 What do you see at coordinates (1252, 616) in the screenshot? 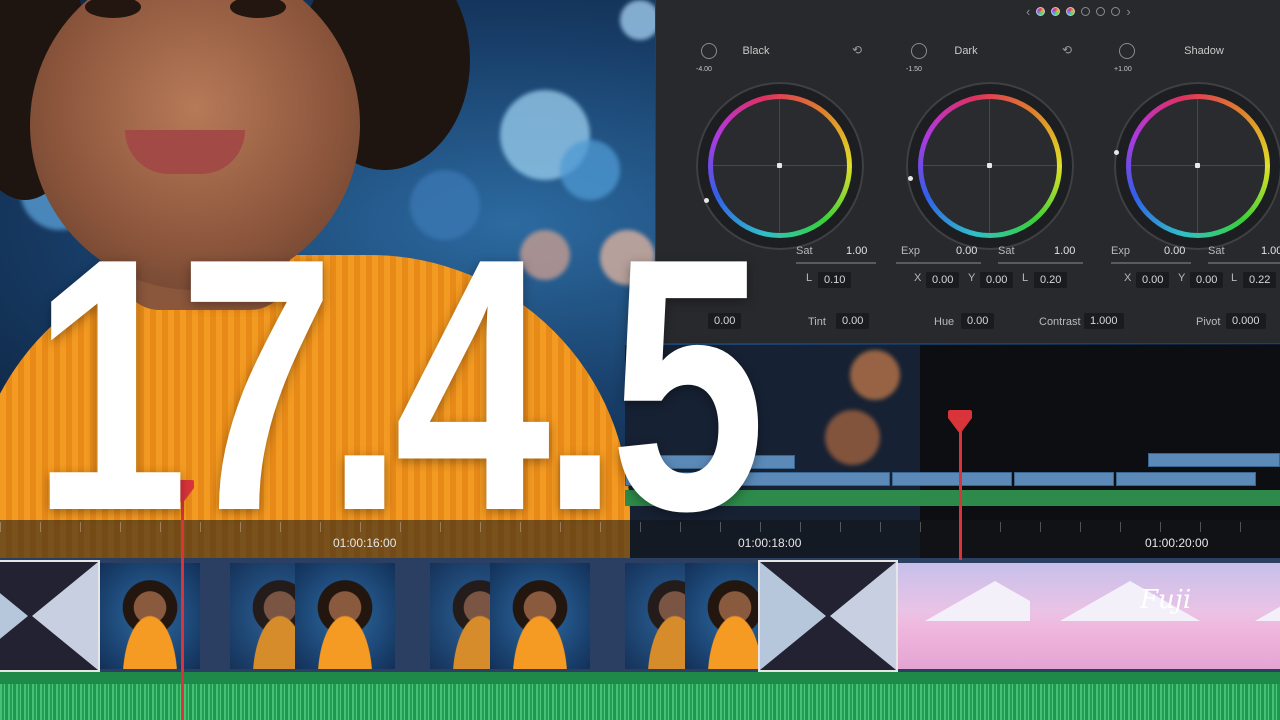
I see `clip-thumbnail` at bounding box center [1252, 616].